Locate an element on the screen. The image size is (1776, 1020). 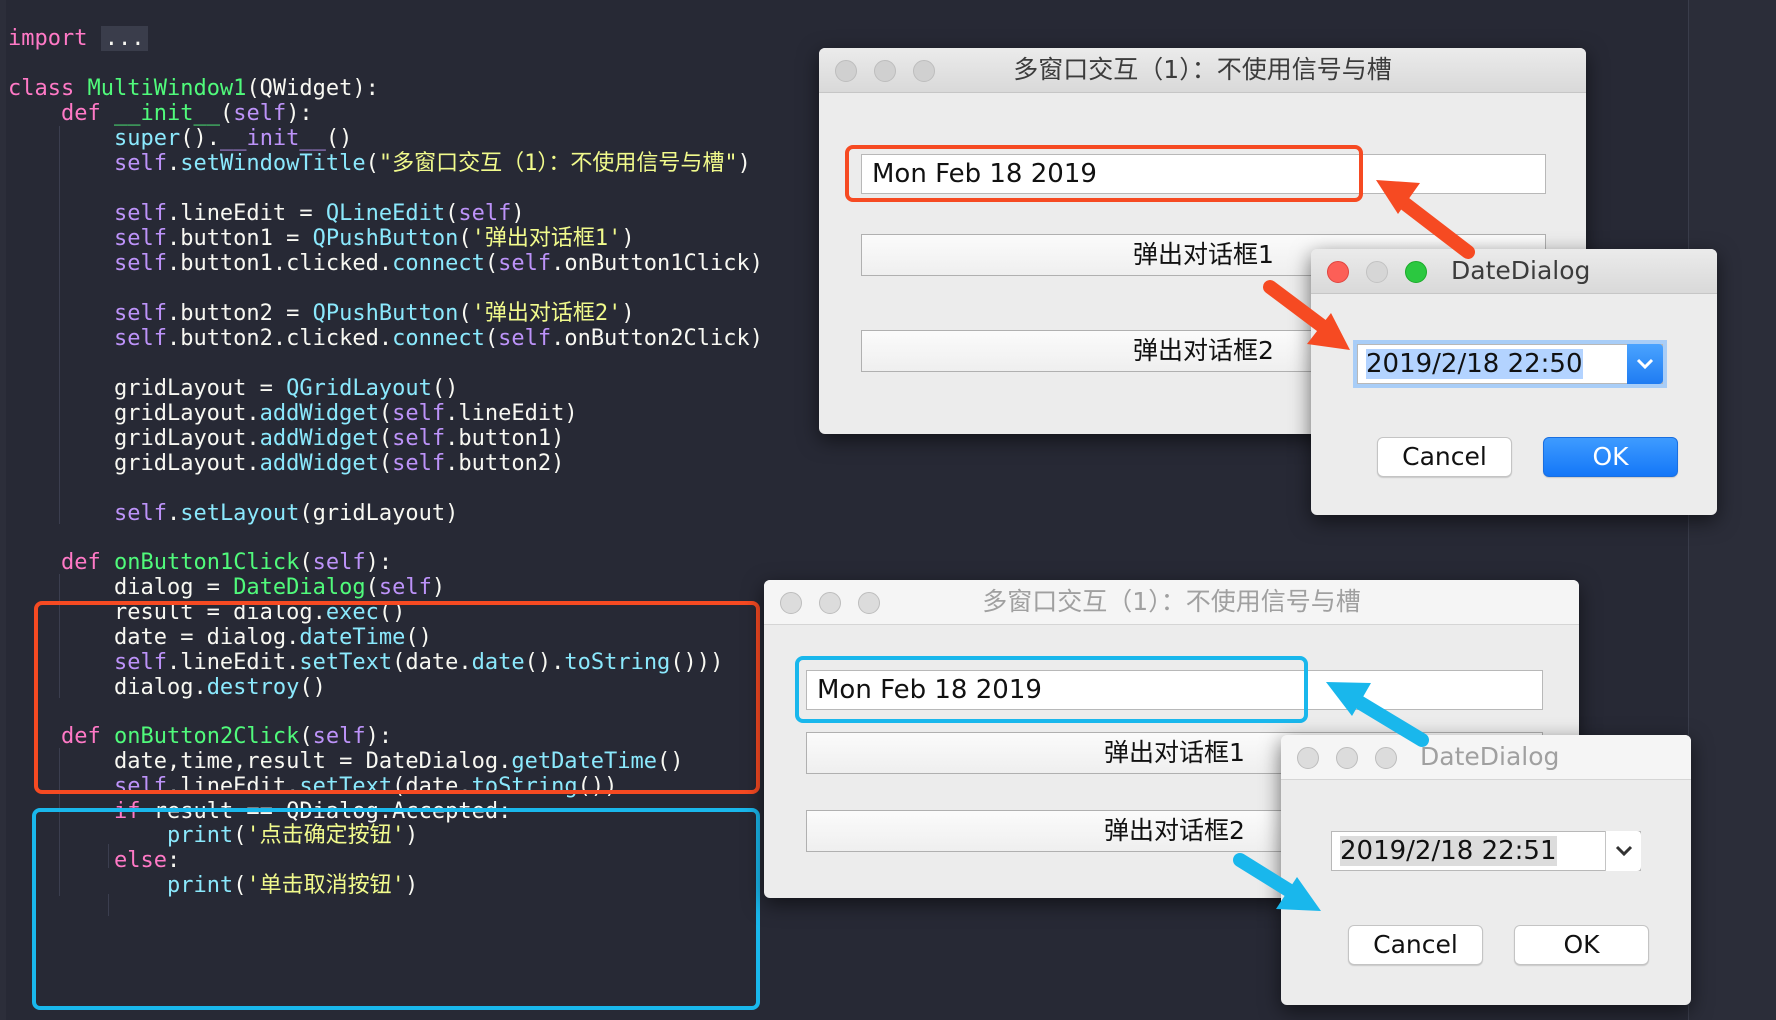
code-token: .button2.clicked. is located at coordinates (279, 338).